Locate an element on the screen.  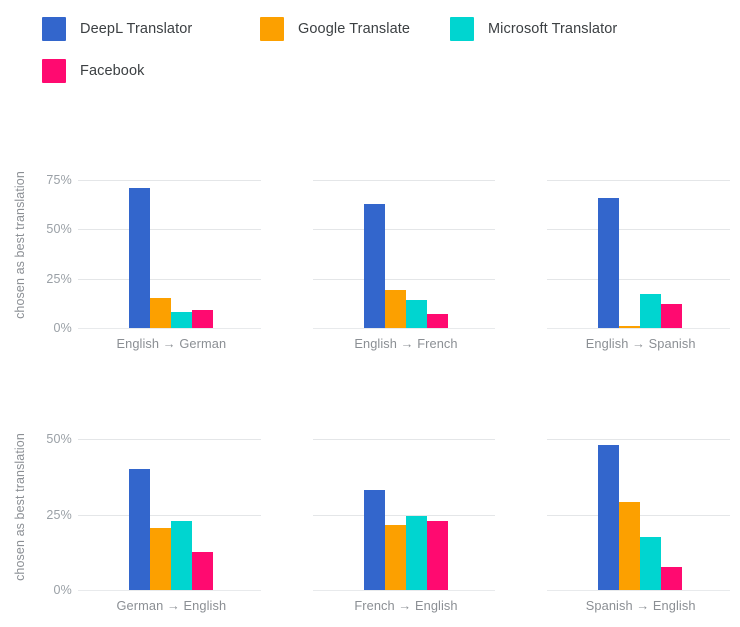
legend-swatch-deepl-translator is located at coordinates (54, 29).